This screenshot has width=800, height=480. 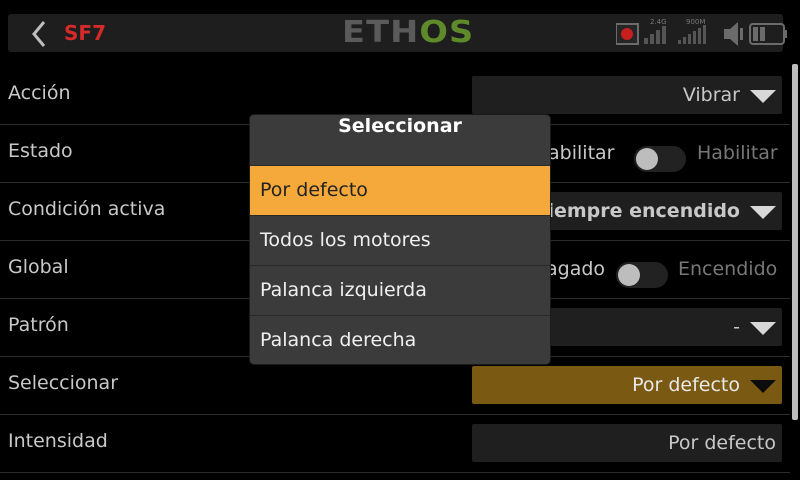 I want to click on popup-option-right-stick: Palanca derecha, so click(x=400, y=339).